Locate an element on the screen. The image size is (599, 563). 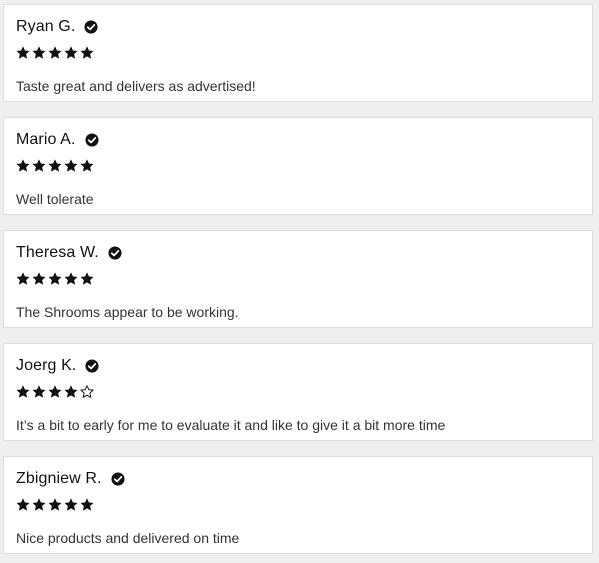
reviewer-name: Theresa W. is located at coordinates (57, 252).